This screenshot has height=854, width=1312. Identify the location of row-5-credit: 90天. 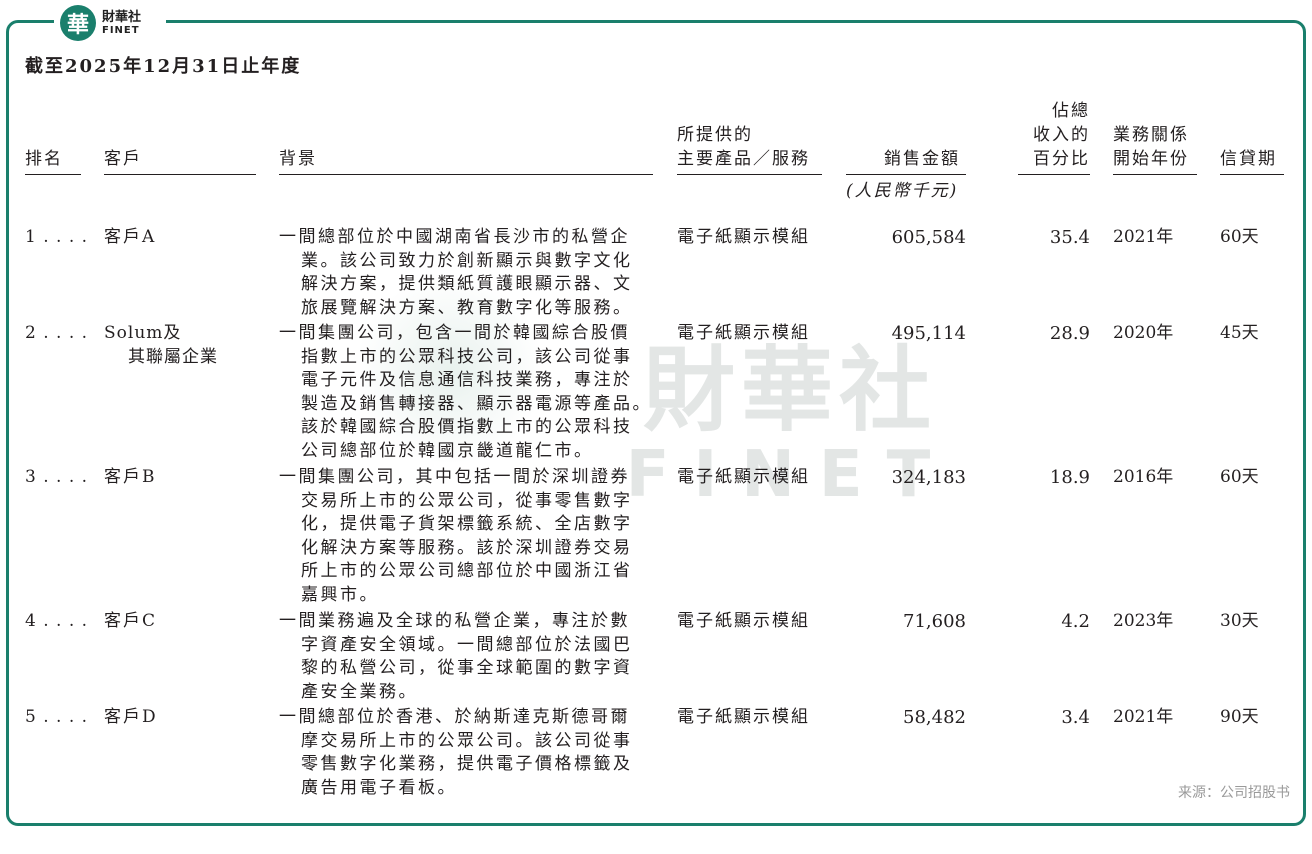
(1239, 717).